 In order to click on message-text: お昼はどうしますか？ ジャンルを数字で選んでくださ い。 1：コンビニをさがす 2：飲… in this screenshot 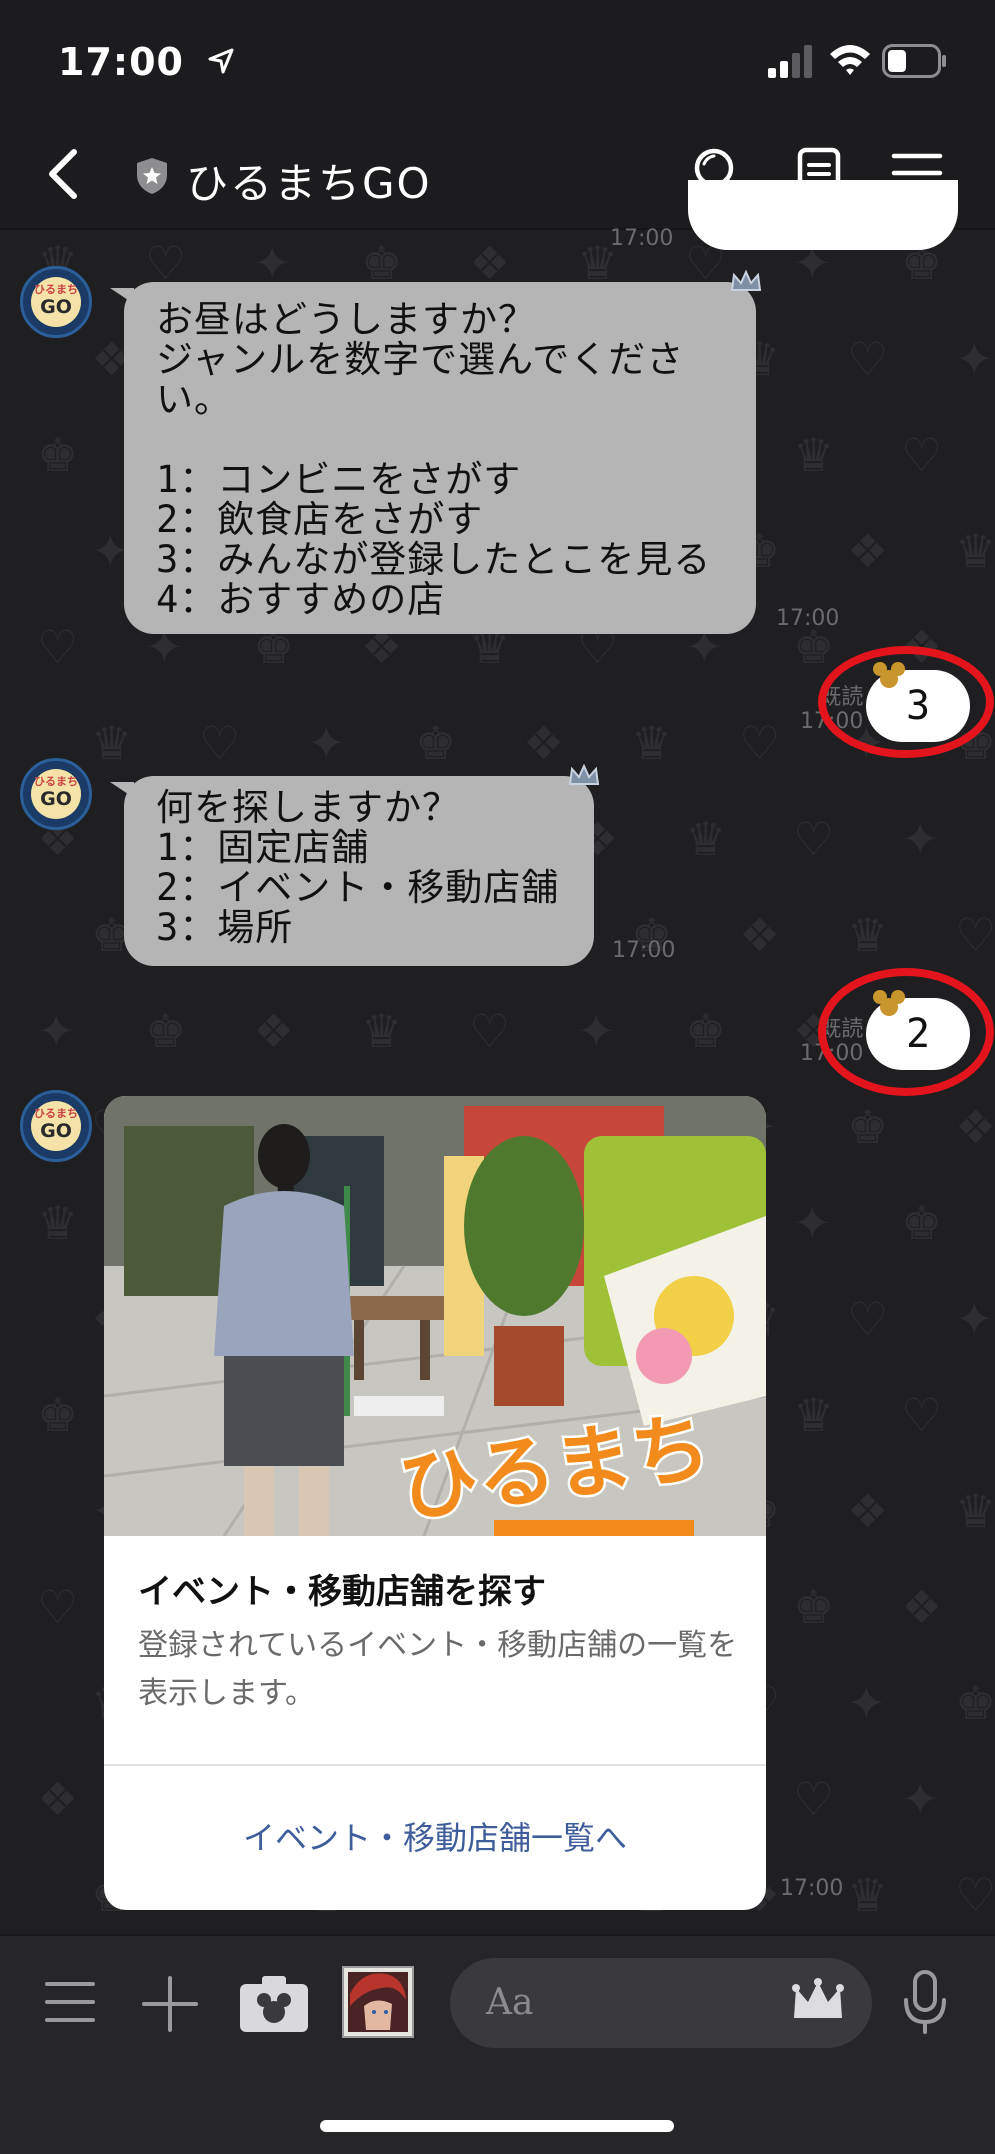, I will do `click(433, 460)`.